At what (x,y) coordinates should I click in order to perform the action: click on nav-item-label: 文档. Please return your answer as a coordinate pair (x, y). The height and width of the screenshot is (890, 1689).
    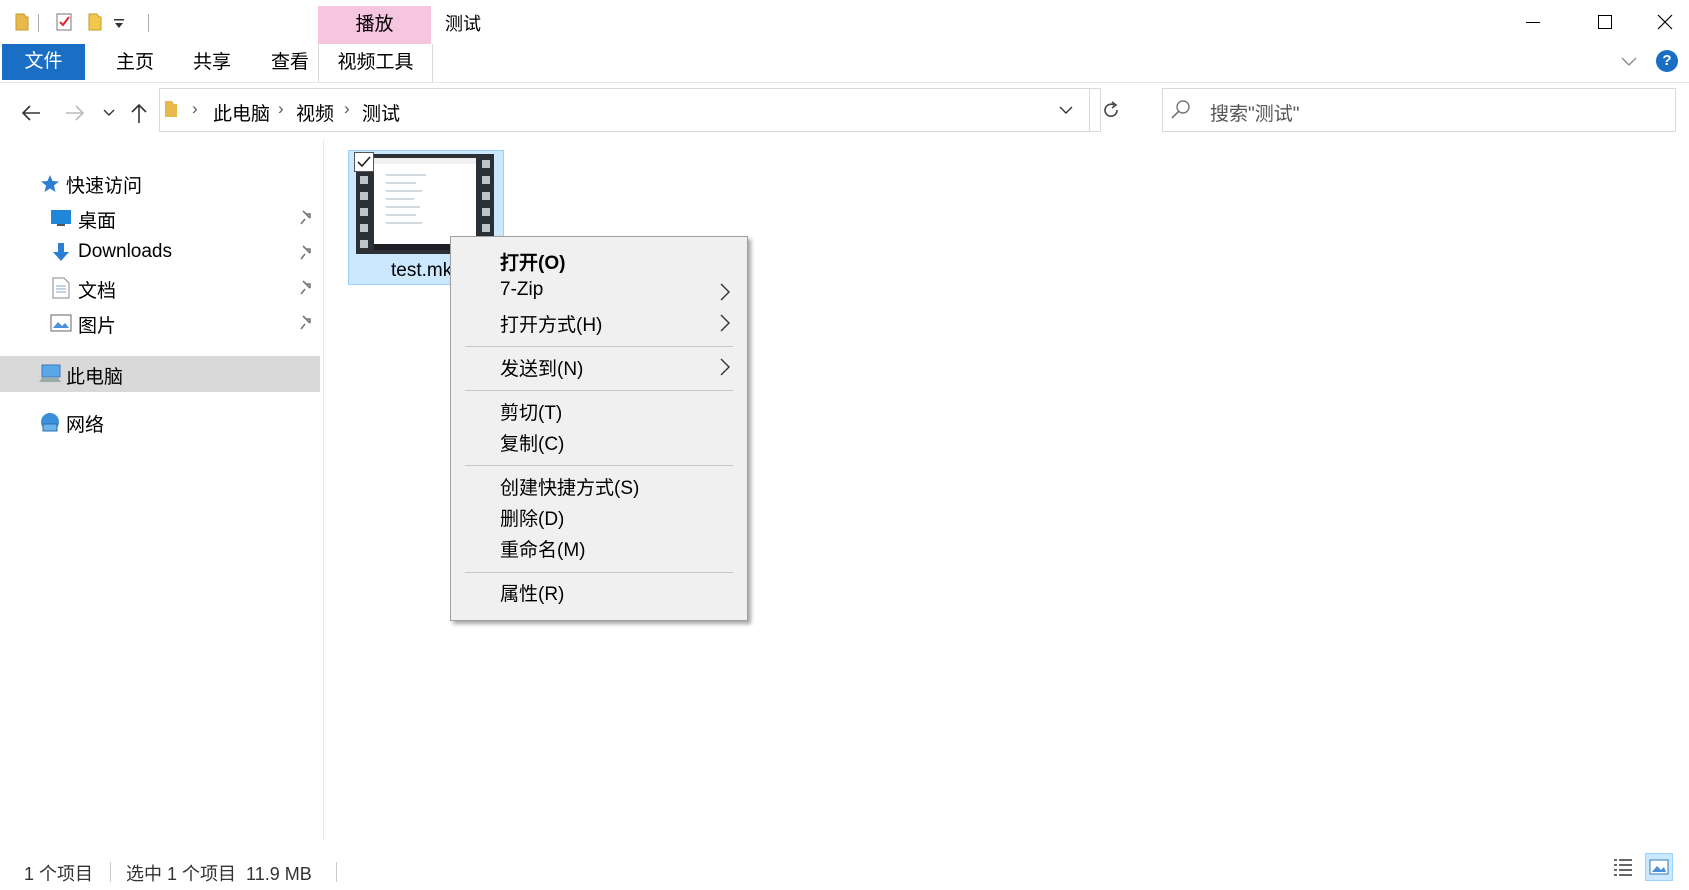
    Looking at the image, I should click on (97, 291).